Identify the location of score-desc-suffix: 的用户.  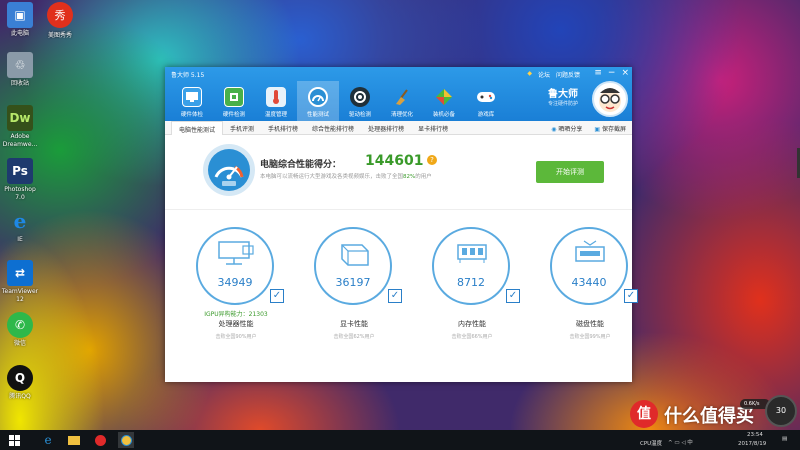
(423, 177).